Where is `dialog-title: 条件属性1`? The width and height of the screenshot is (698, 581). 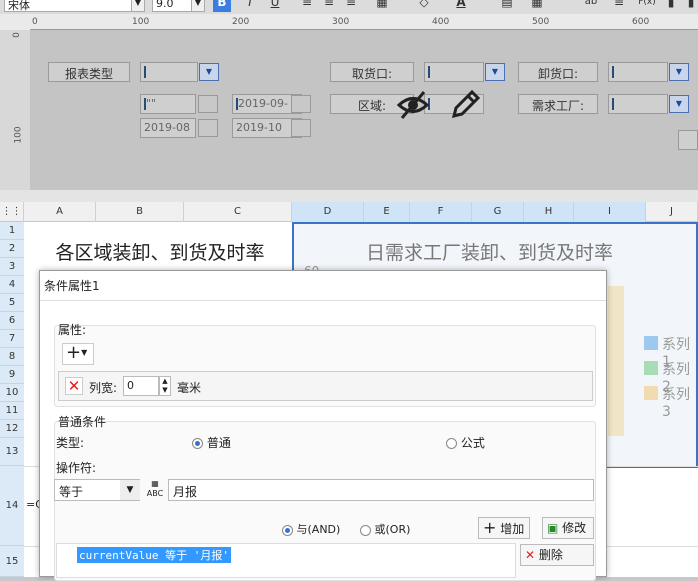
dialog-title: 条件属性1 is located at coordinates (323, 286).